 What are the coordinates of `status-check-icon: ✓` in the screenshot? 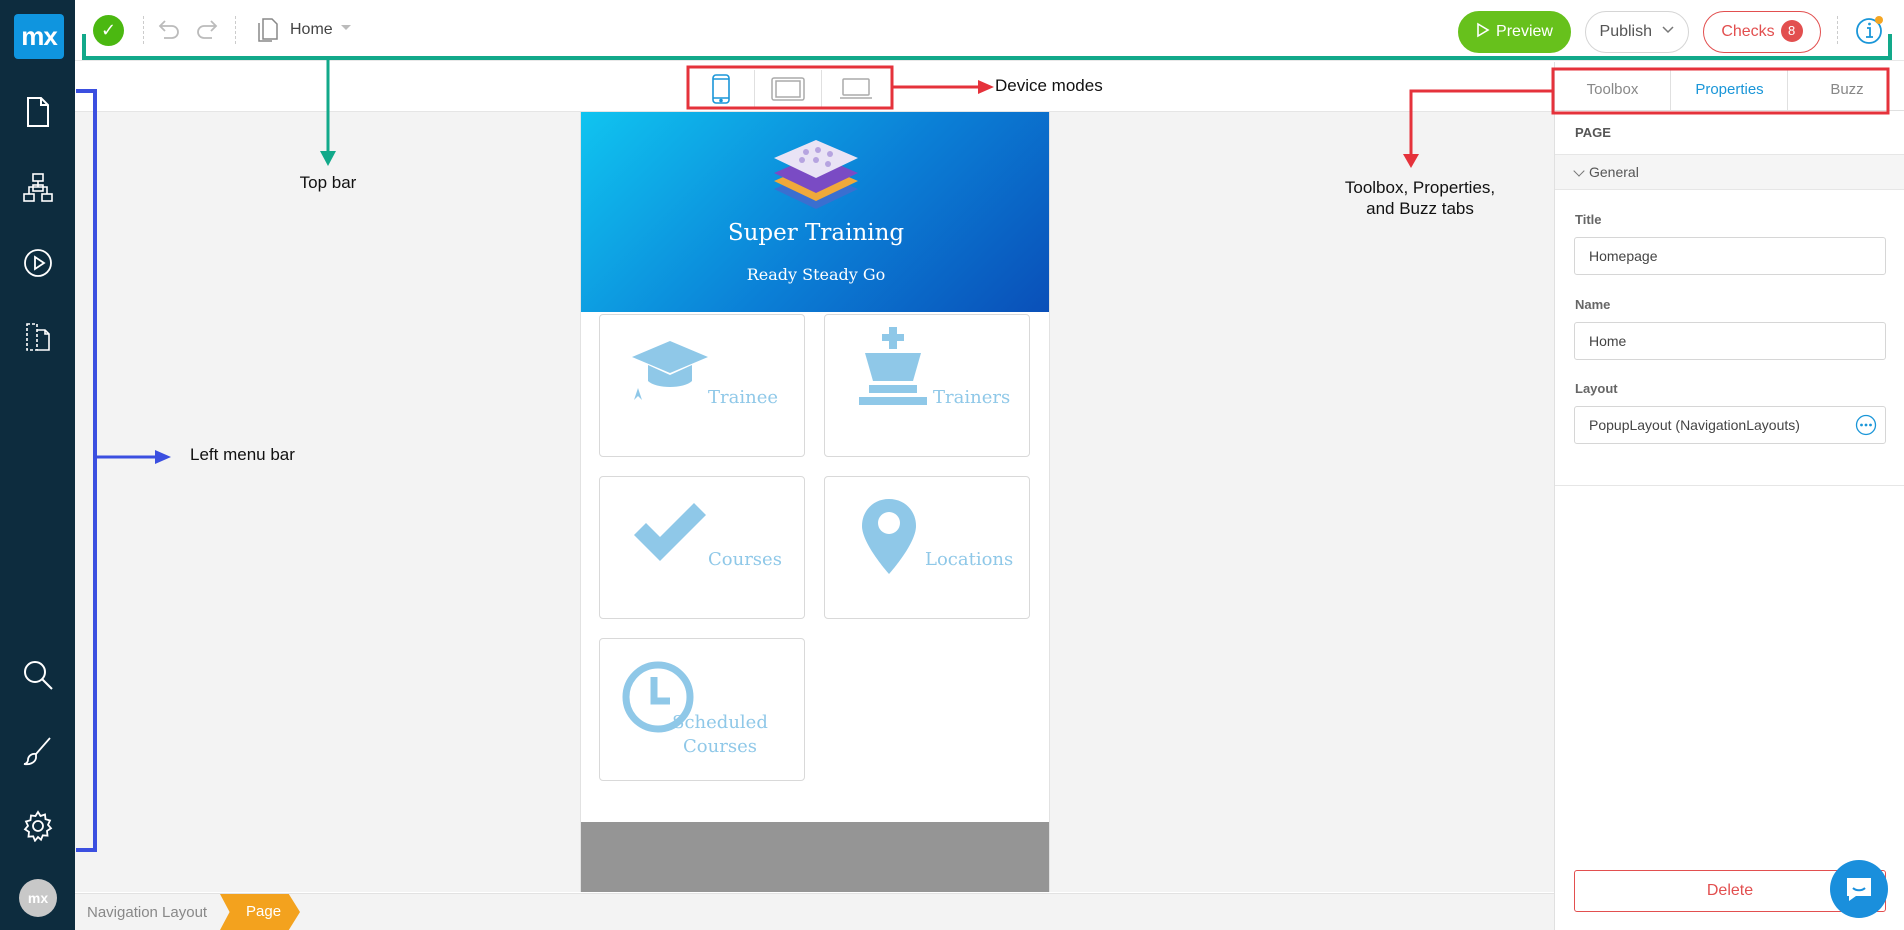 It's located at (108, 30).